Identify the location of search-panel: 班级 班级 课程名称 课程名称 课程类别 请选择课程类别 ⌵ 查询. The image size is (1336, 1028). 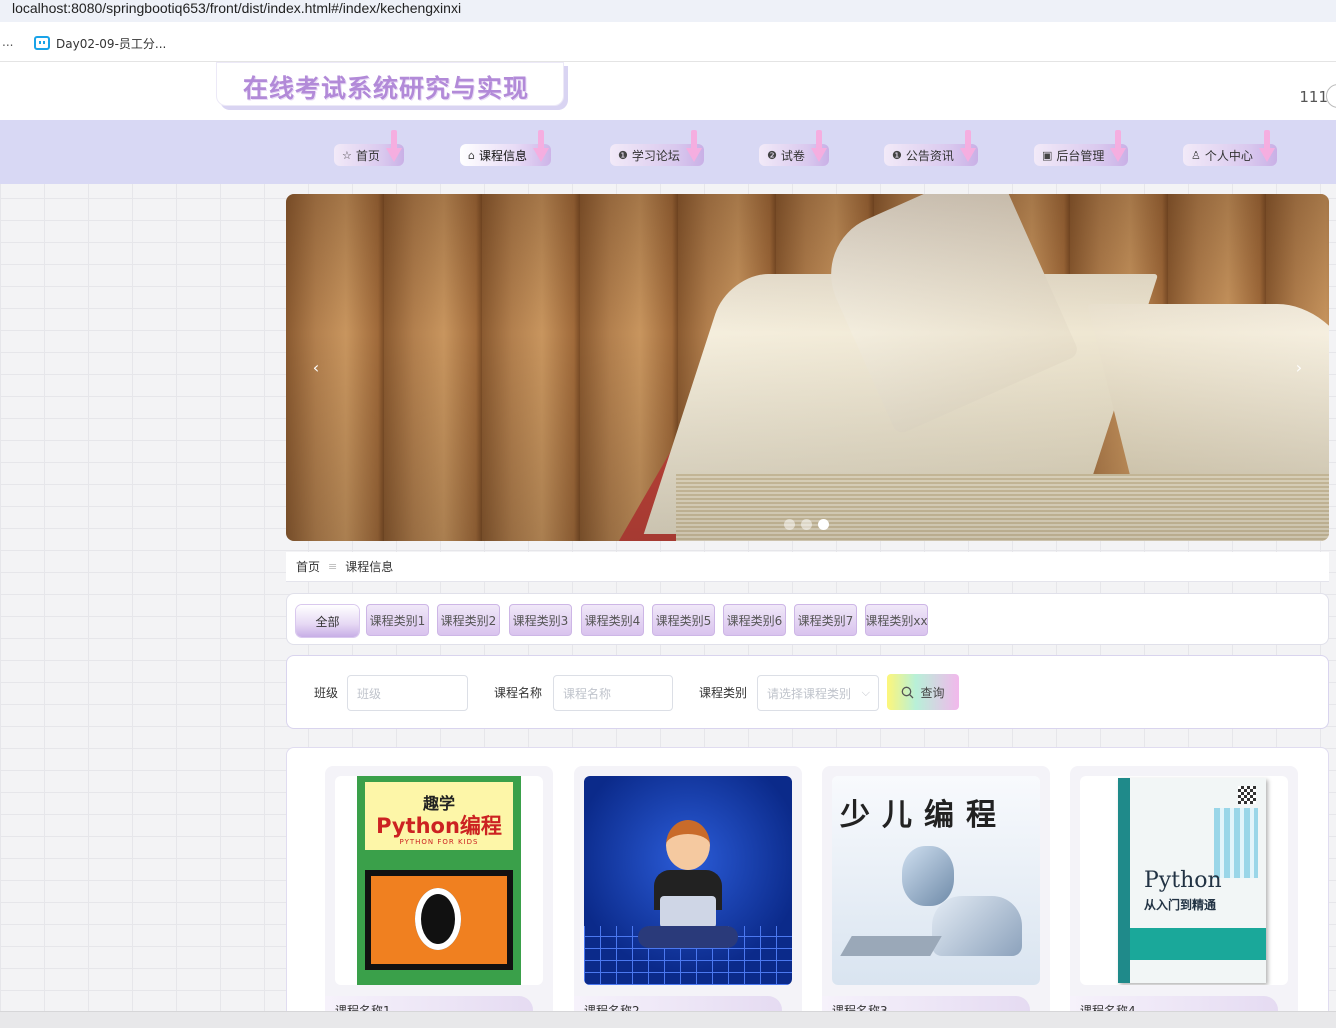
(807, 692).